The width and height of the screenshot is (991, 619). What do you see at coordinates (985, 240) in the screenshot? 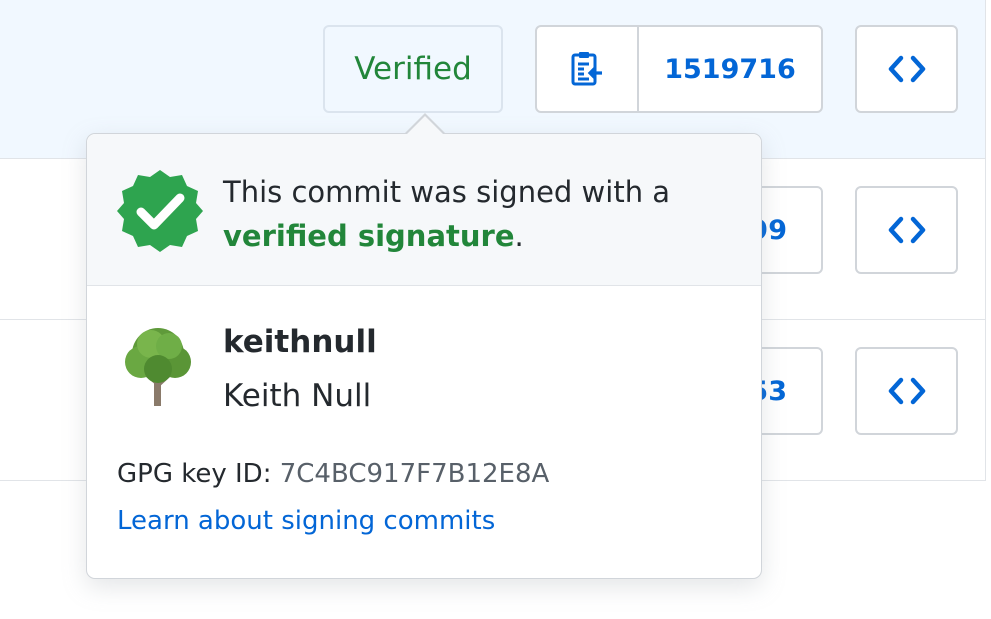
I see `list-border` at bounding box center [985, 240].